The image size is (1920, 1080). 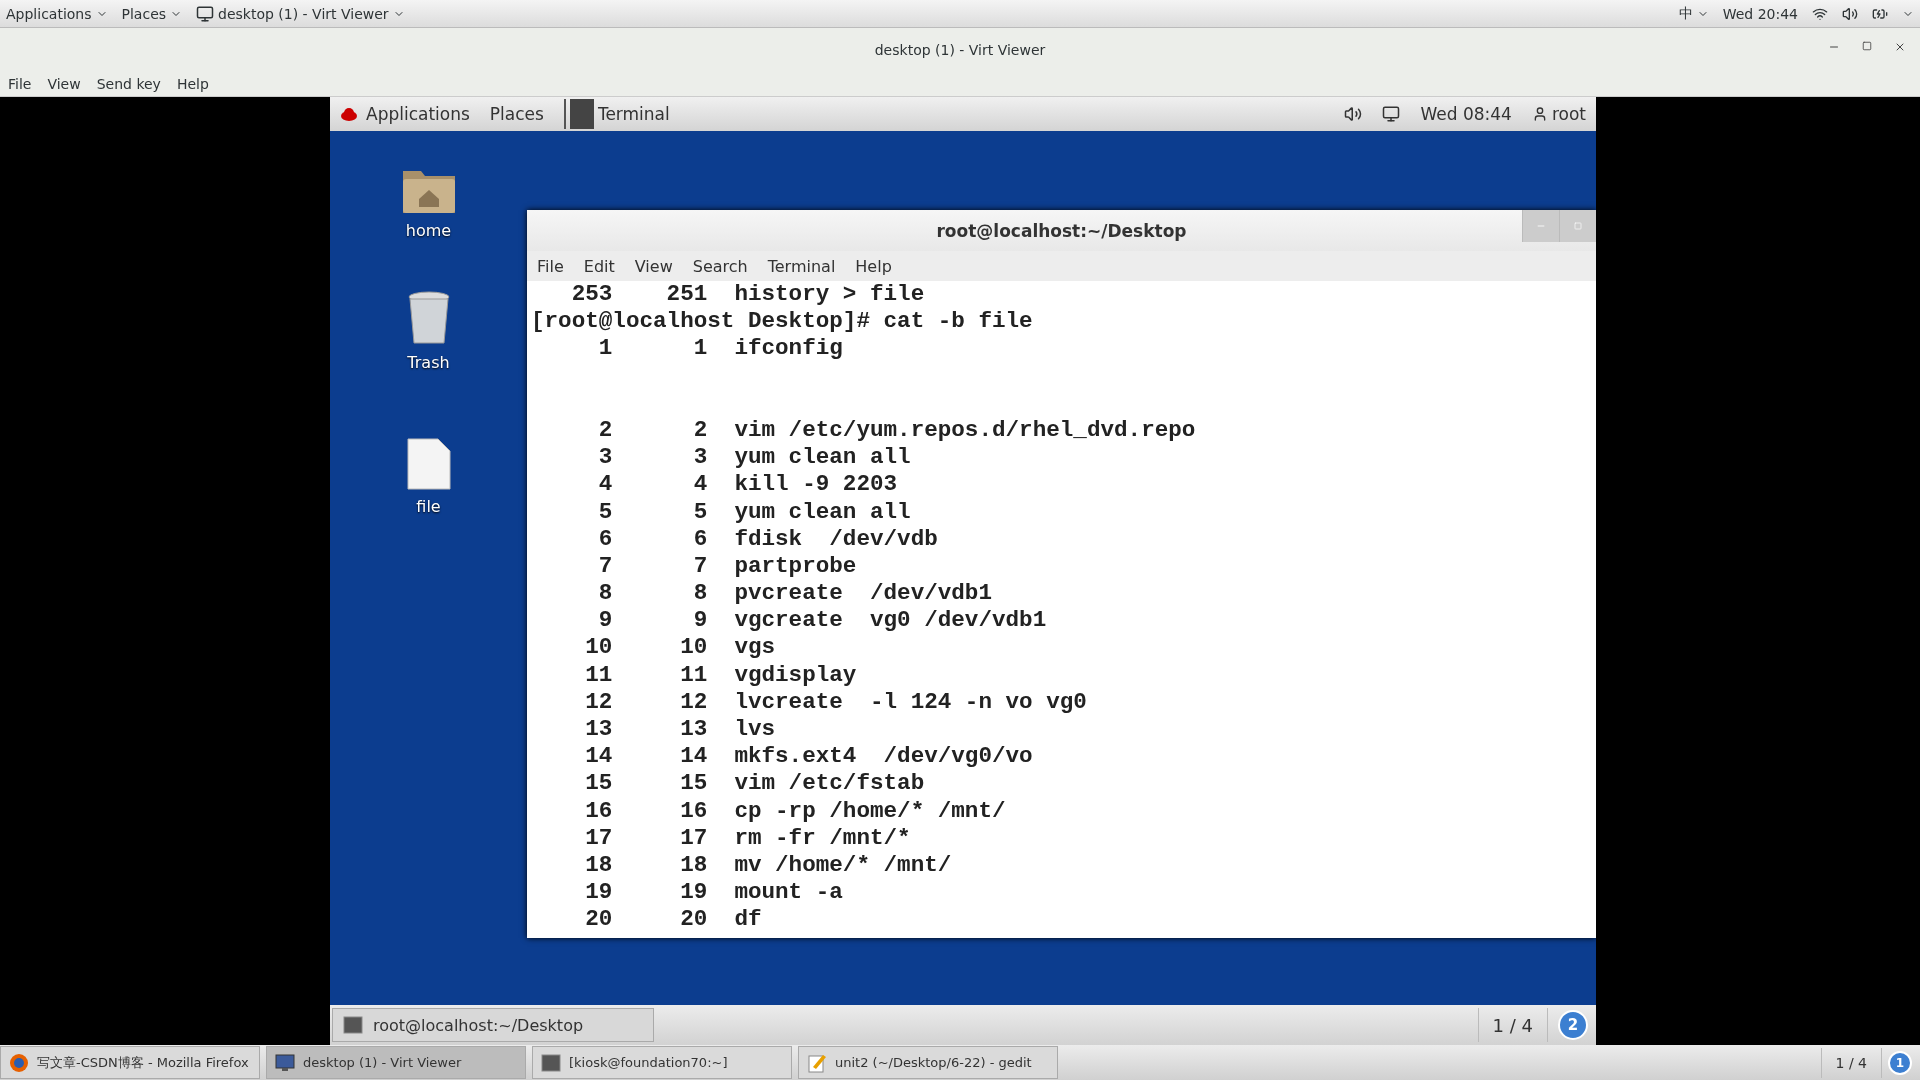 I want to click on terminal-line: [root@localhost Desktop]# cat -b file, so click(x=782, y=322).